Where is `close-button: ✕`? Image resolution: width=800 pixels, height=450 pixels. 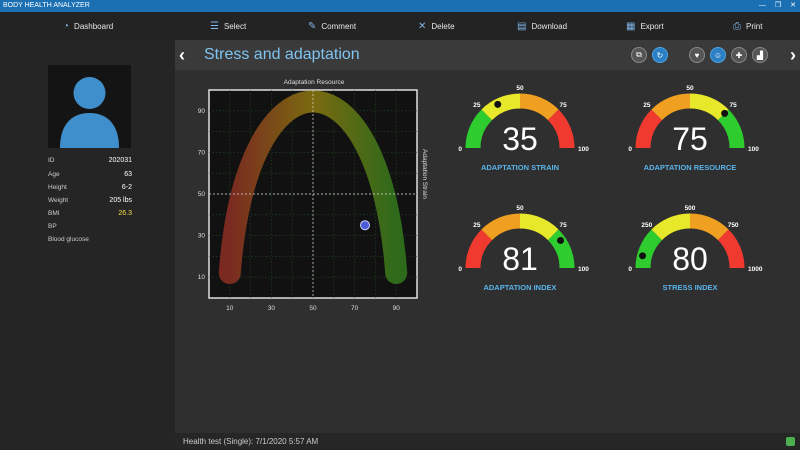
close-button: ✕ is located at coordinates (793, 6).